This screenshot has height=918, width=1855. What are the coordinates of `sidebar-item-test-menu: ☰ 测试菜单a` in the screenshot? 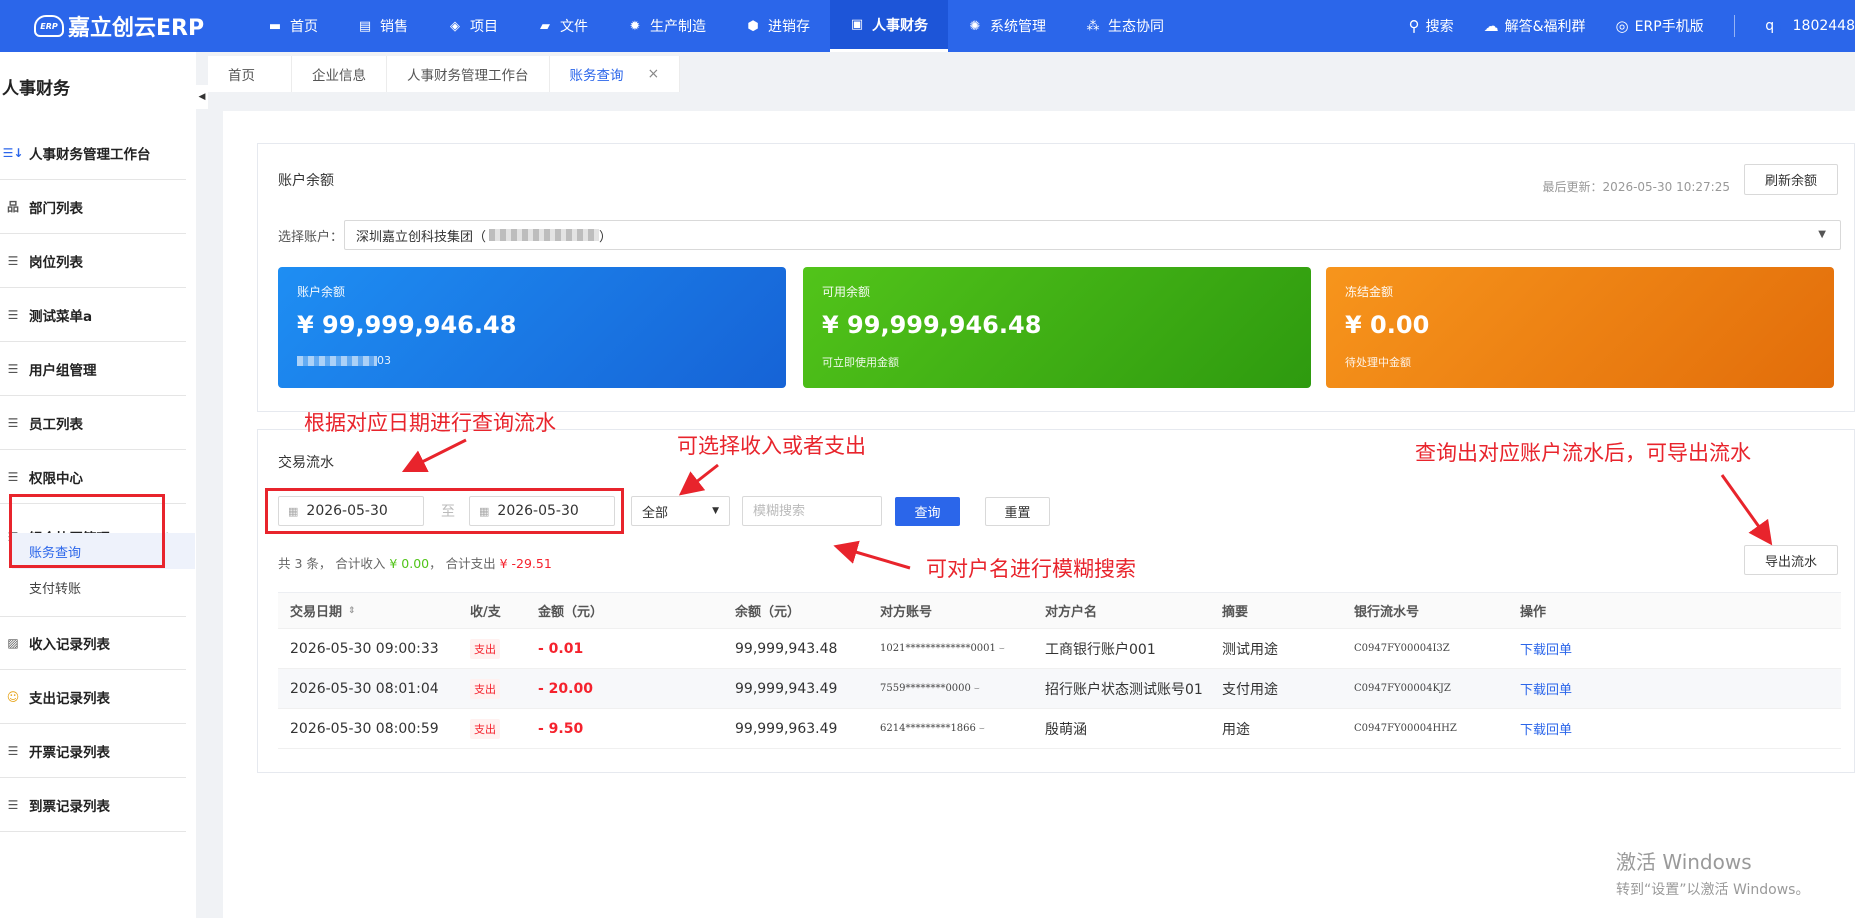 It's located at (93, 315).